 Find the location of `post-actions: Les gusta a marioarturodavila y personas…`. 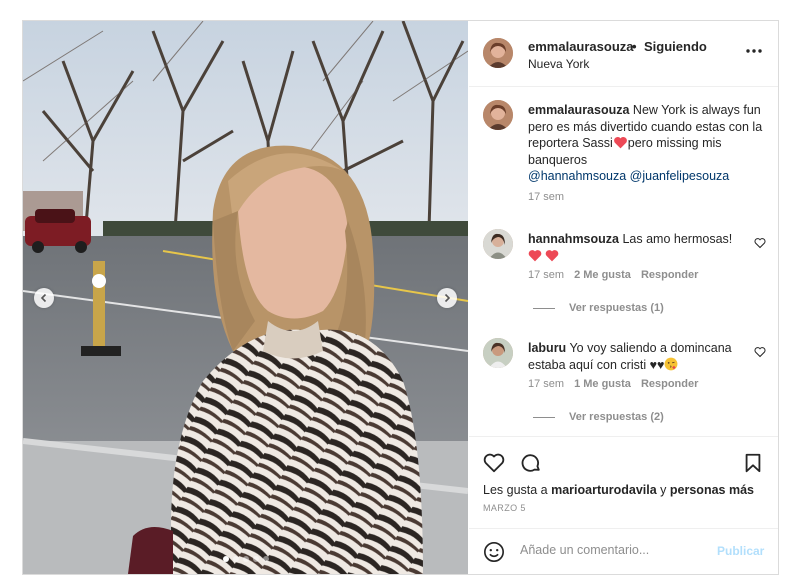

post-actions: Les gusta a marioarturodavila y personas… is located at coordinates (623, 481).